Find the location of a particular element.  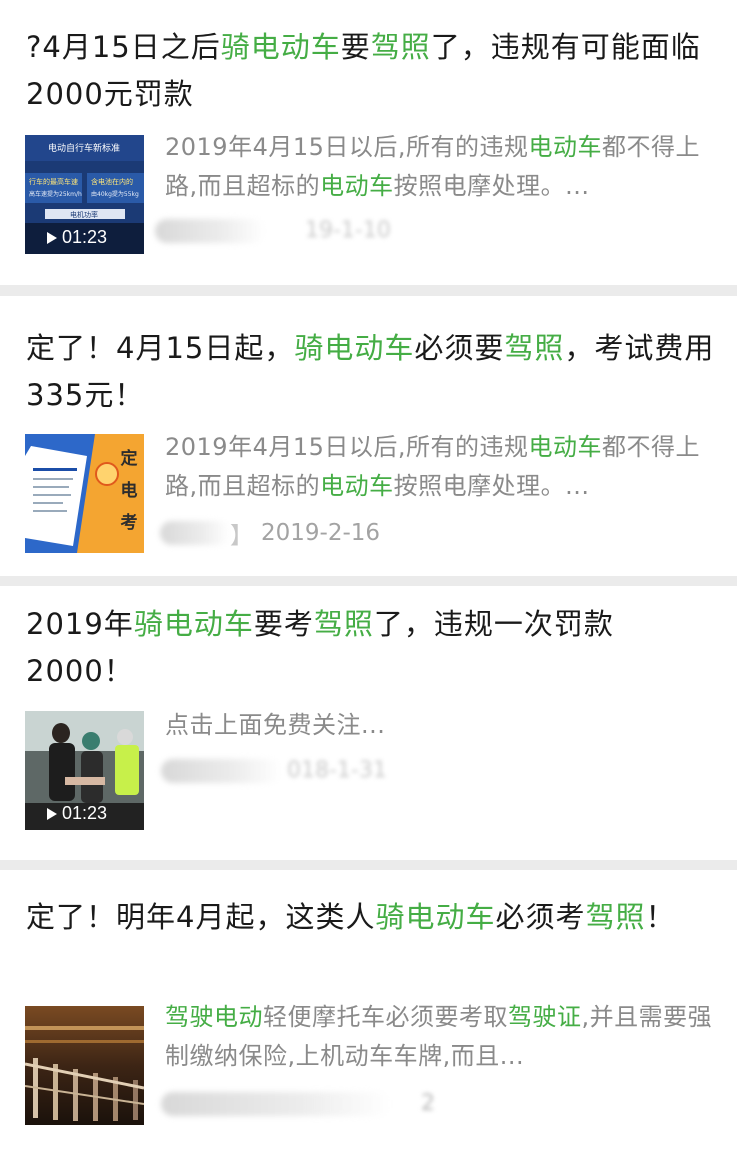

thumbnail-char: 考 is located at coordinates (129, 522).